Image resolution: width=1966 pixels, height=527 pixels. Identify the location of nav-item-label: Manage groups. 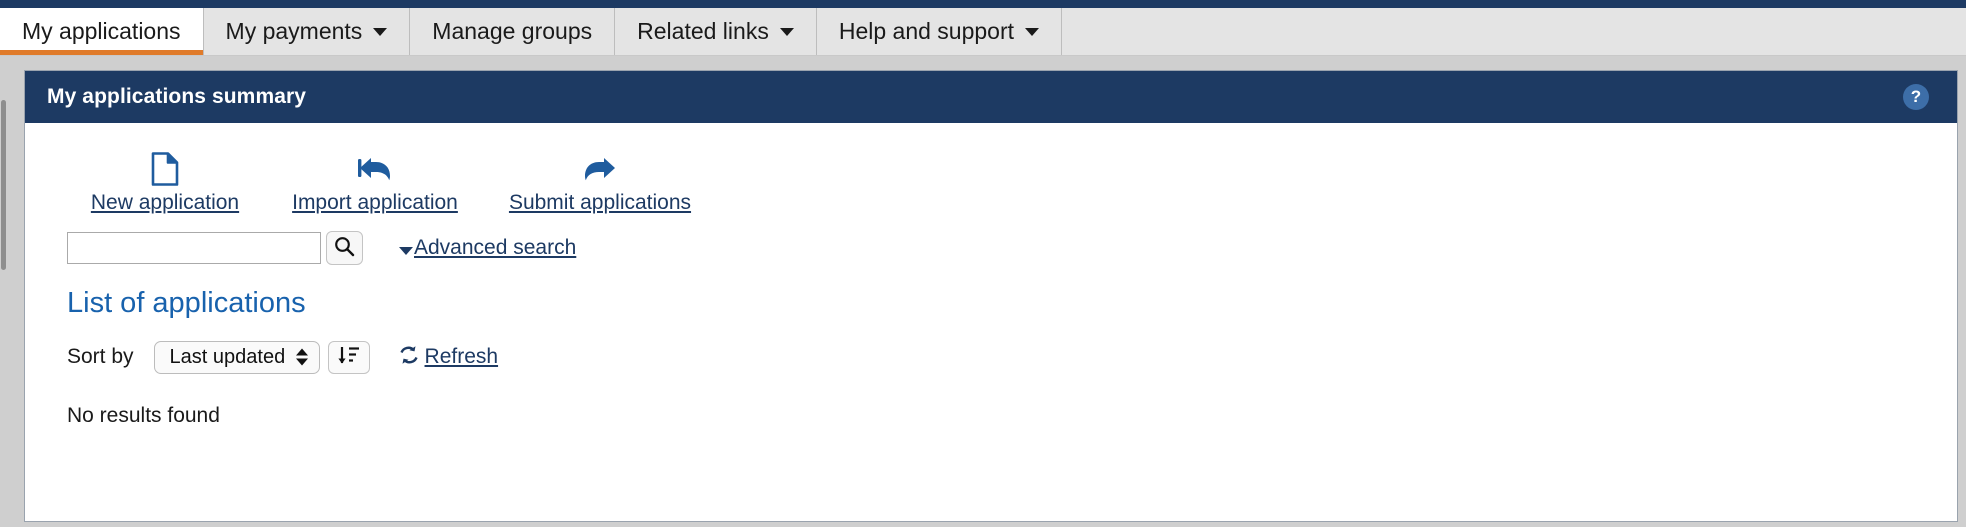
(512, 31).